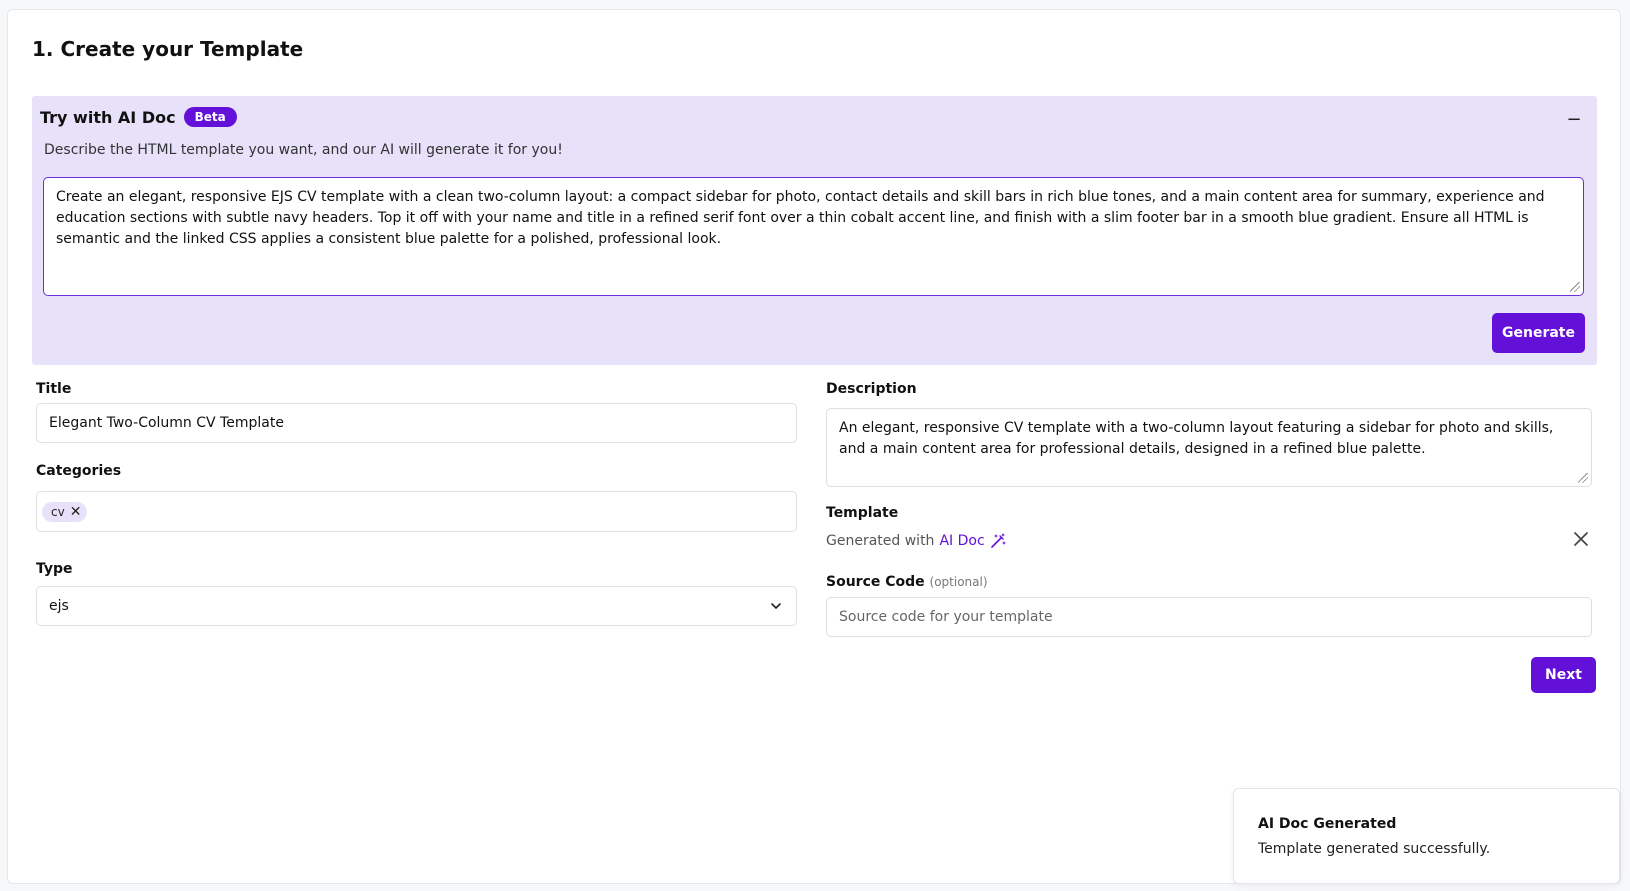 Image resolution: width=1630 pixels, height=891 pixels. What do you see at coordinates (1538, 333) in the screenshot?
I see `generate-button: Generate` at bounding box center [1538, 333].